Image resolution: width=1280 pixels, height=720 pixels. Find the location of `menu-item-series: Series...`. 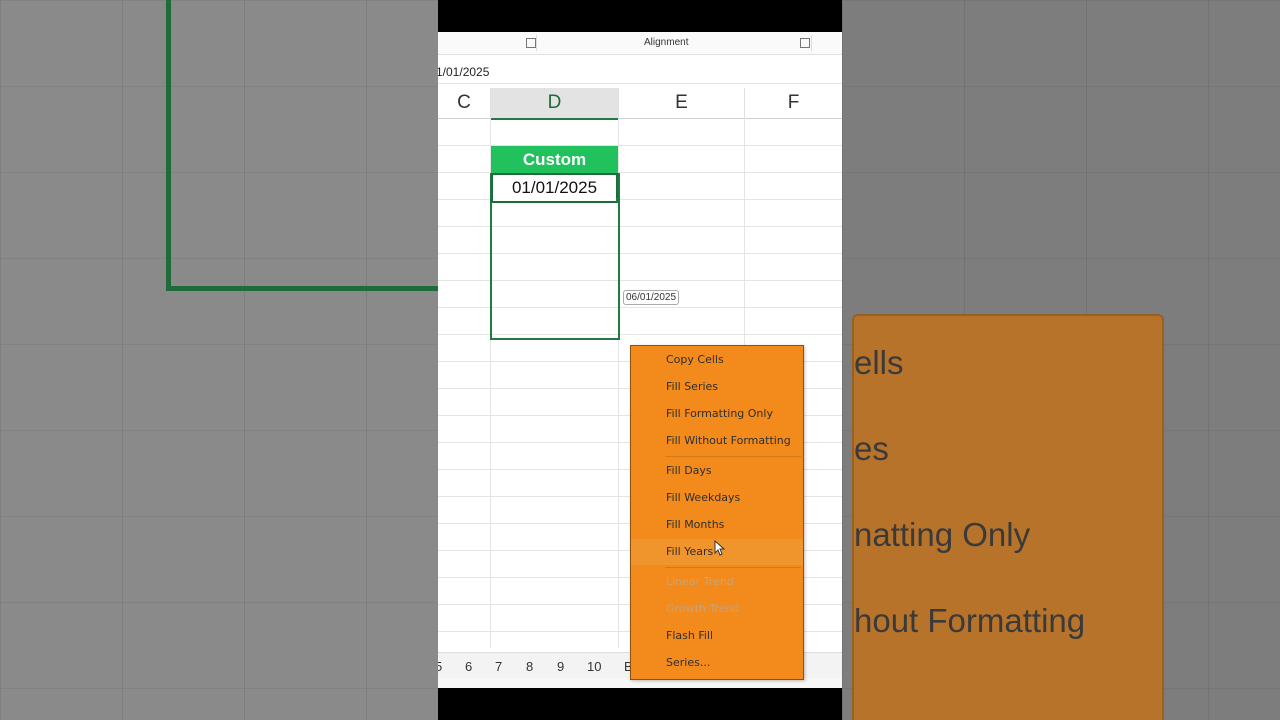

menu-item-series: Series... is located at coordinates (717, 663).